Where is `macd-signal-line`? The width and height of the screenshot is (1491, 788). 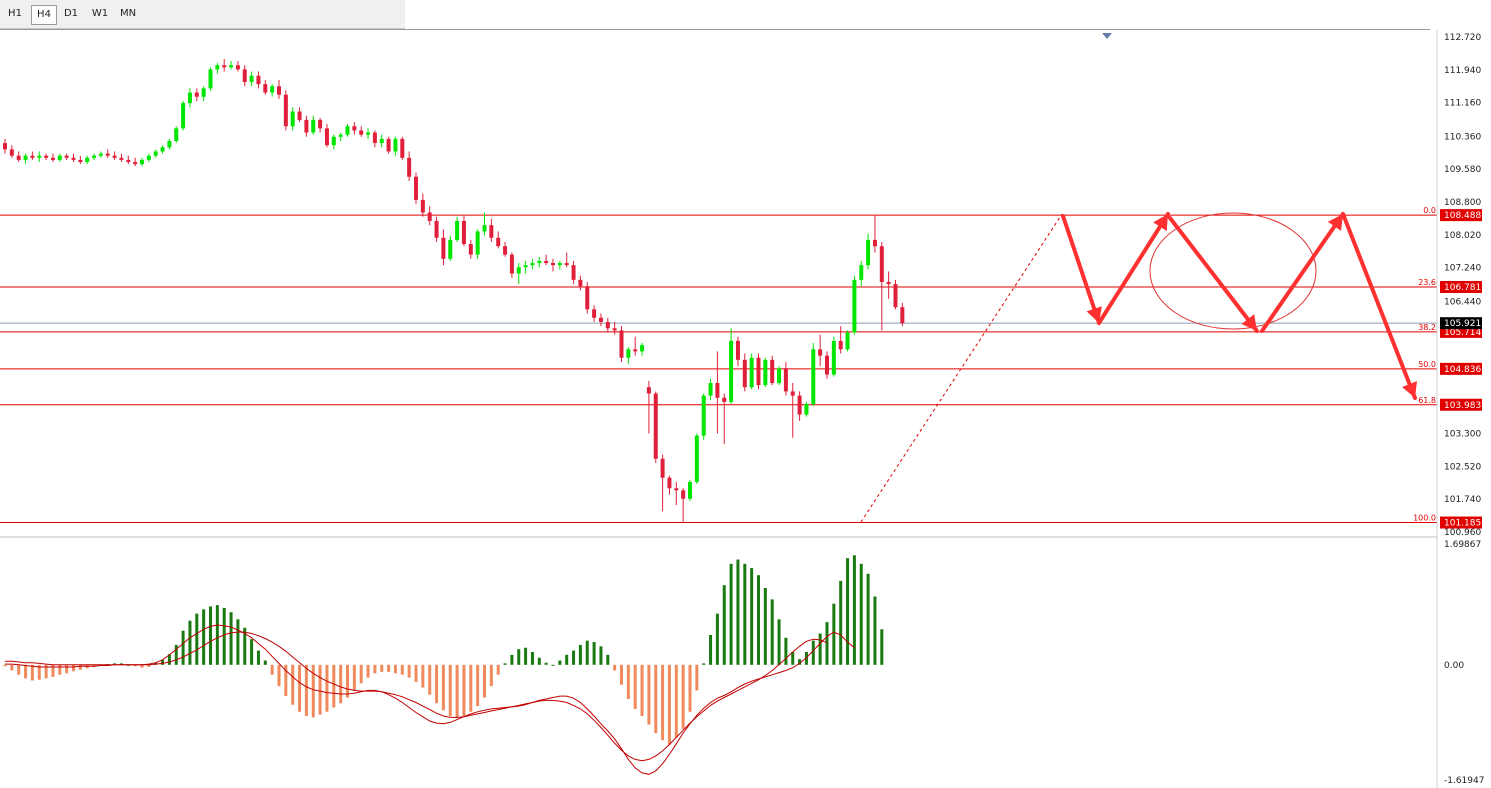
macd-signal-line is located at coordinates (416, 696).